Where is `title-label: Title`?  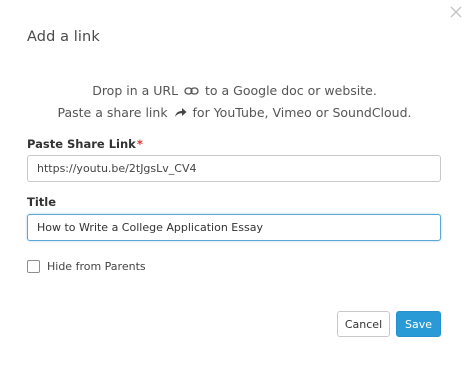
title-label: Title is located at coordinates (42, 202).